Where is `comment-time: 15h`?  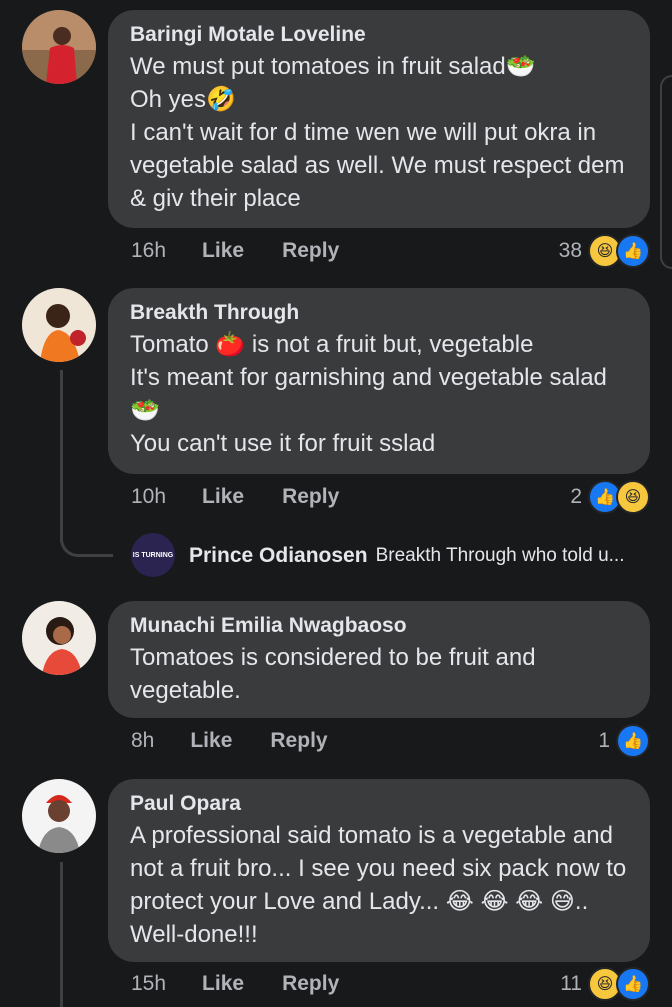
comment-time: 15h is located at coordinates (149, 983).